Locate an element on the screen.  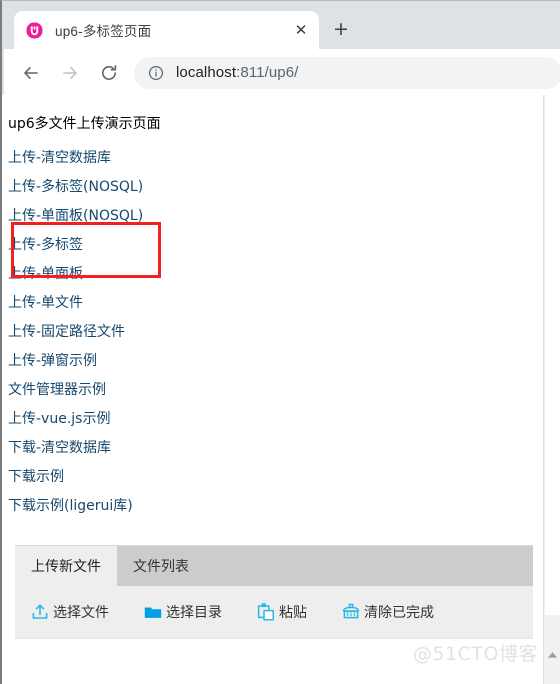
clear-completed-button: 清除已完成 is located at coordinates (387, 612).